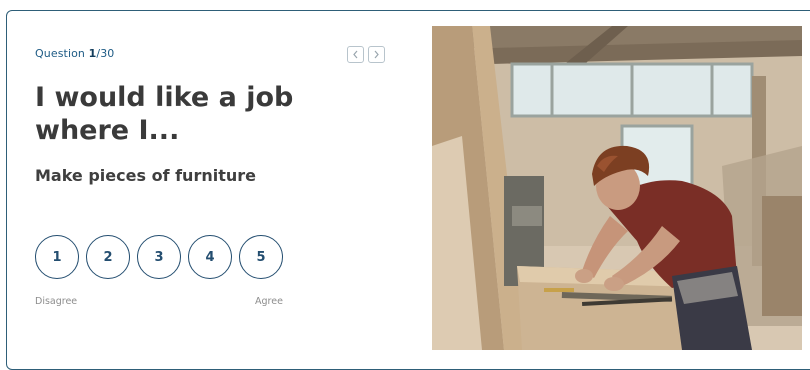 This screenshot has height=370, width=810. What do you see at coordinates (107, 53) in the screenshot?
I see `question-total-number: 30` at bounding box center [107, 53].